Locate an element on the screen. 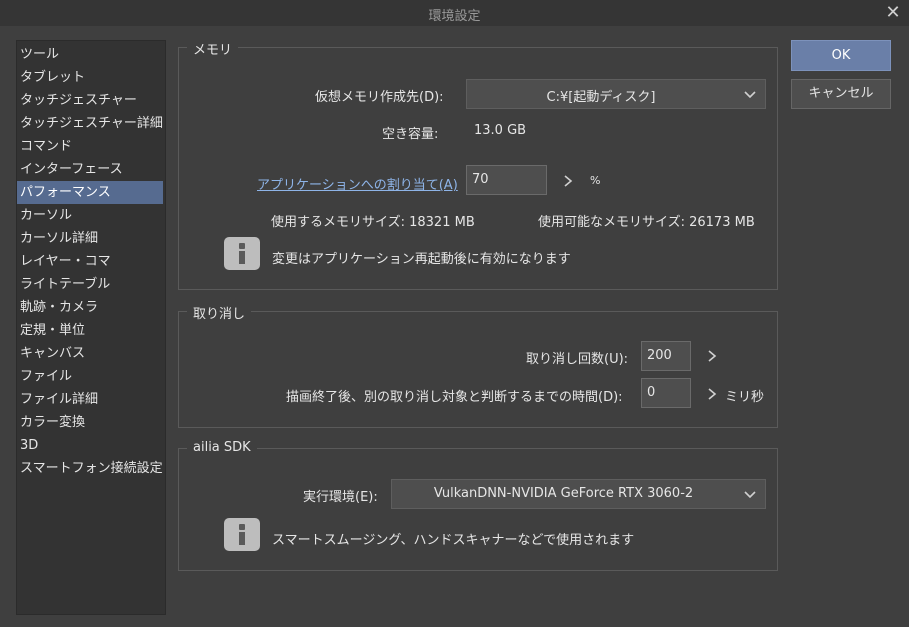 The image size is (909, 627). allocation-input: 70 is located at coordinates (506, 180).